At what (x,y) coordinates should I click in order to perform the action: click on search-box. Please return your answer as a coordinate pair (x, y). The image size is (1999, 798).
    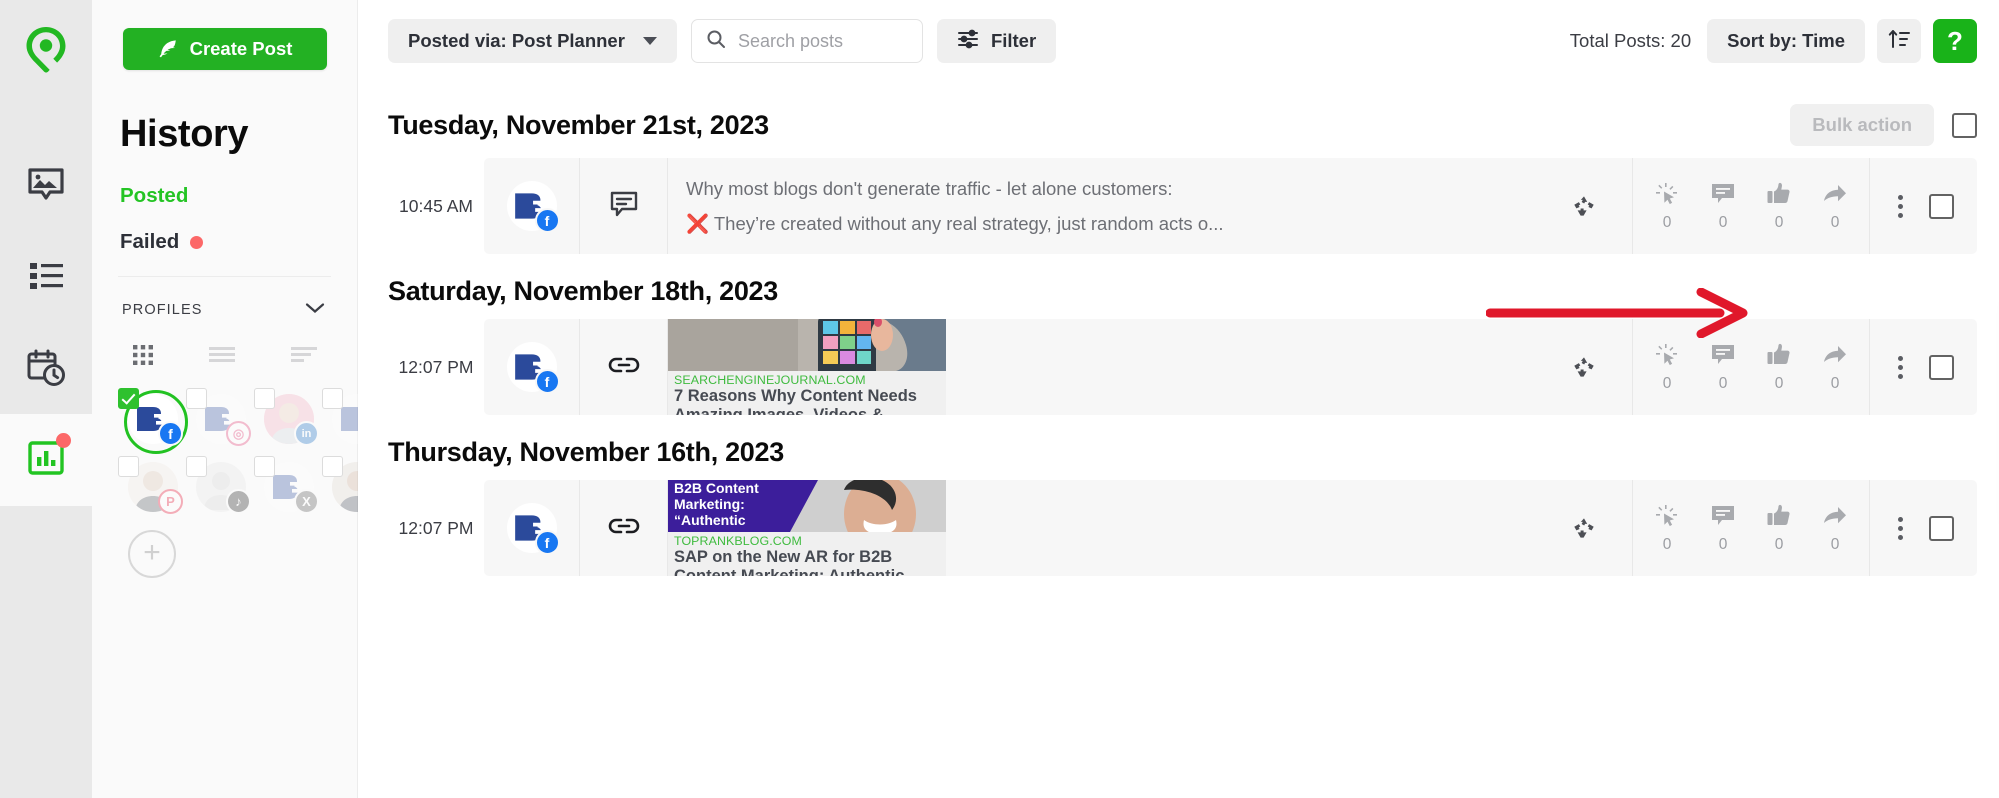
    Looking at the image, I should click on (806, 41).